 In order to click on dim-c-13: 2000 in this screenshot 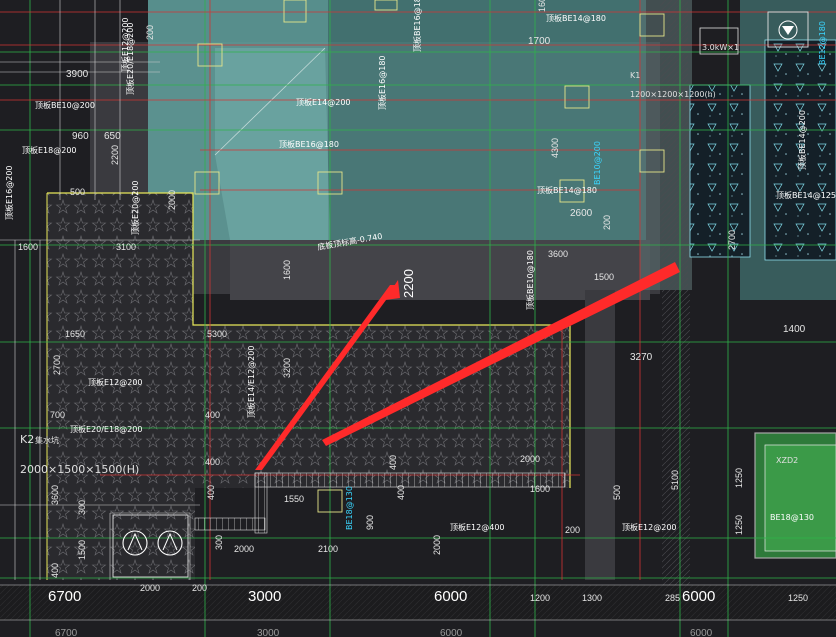, I will do `click(530, 459)`.